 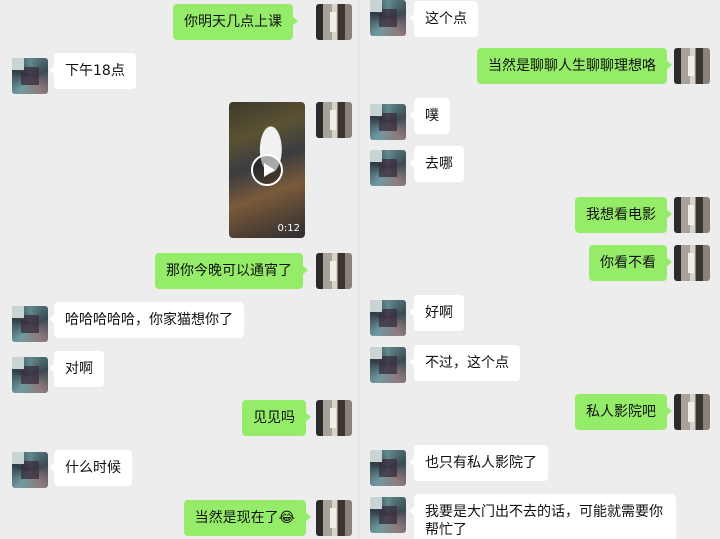 I want to click on message-bubble-out: 那你今晚可以通宵了, so click(x=231, y=271).